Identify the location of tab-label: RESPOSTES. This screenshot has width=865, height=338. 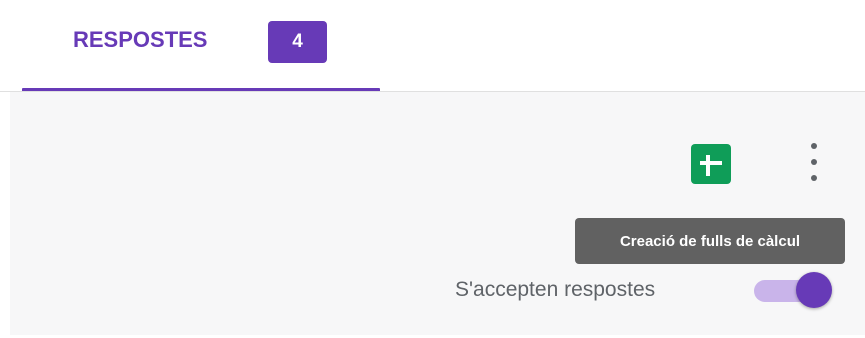
(140, 39).